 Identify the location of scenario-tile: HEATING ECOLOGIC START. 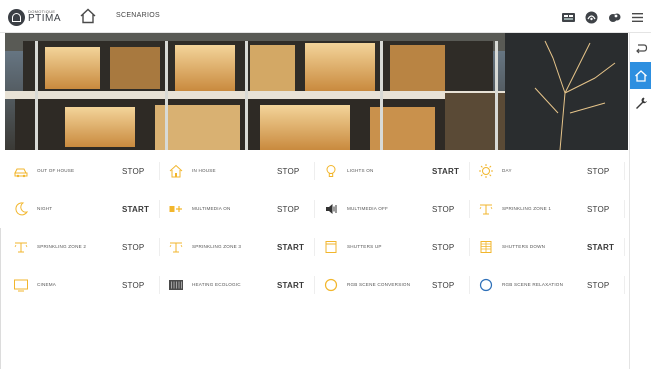
(237, 285).